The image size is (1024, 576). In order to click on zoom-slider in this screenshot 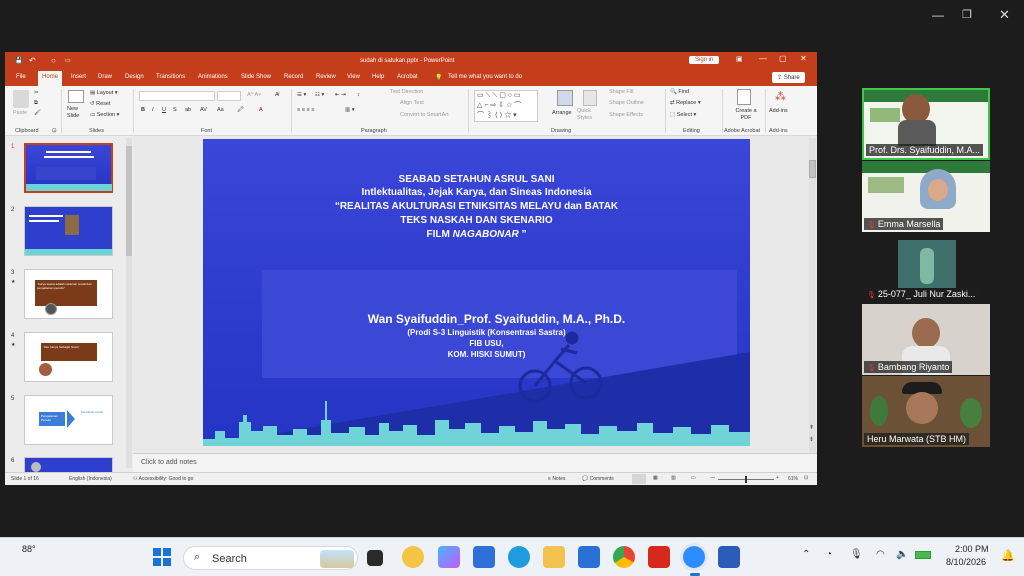, I will do `click(746, 479)`.